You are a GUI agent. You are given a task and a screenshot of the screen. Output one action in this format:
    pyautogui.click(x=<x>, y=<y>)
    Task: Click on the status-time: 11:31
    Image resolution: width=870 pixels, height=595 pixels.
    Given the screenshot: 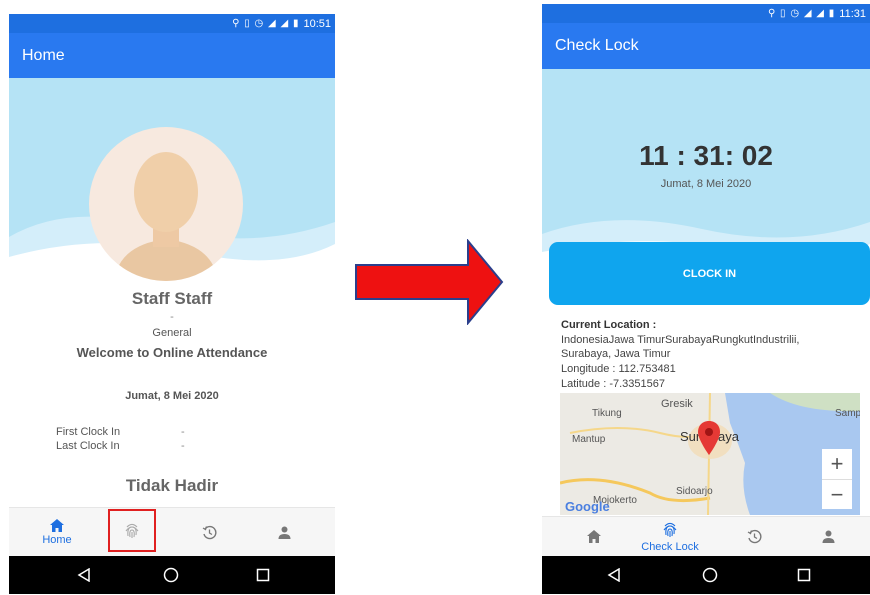 What is the action you would take?
    pyautogui.click(x=852, y=13)
    